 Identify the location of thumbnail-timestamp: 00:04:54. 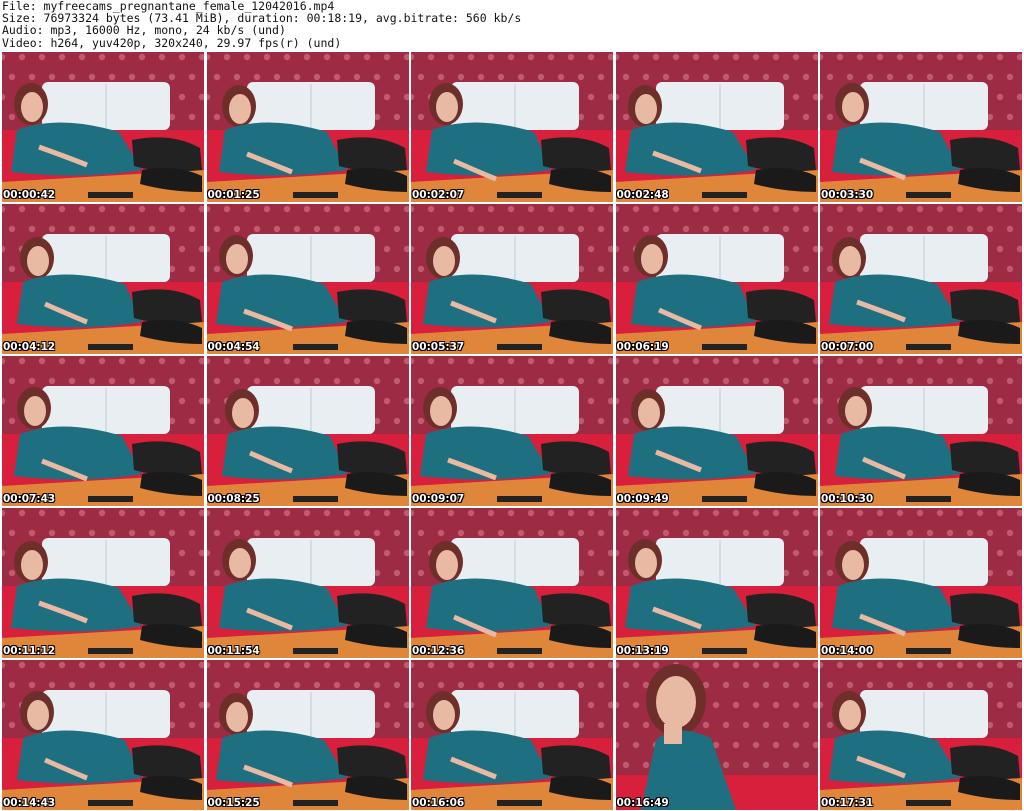
(233, 347).